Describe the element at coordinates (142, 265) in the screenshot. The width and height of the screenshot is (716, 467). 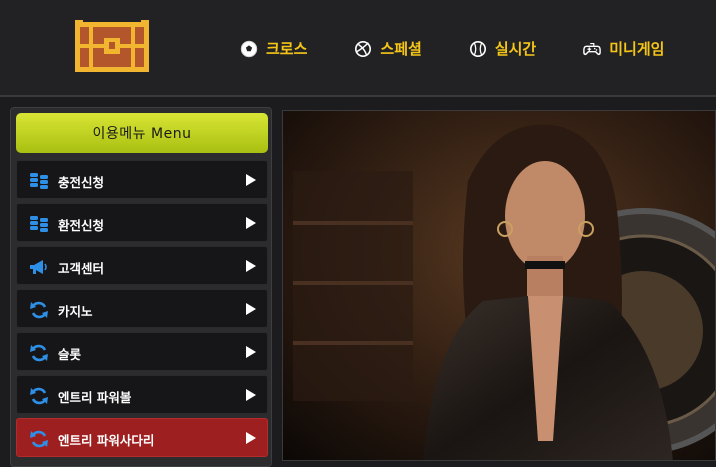
I see `sidebar-item-support: 고객센터` at that location.